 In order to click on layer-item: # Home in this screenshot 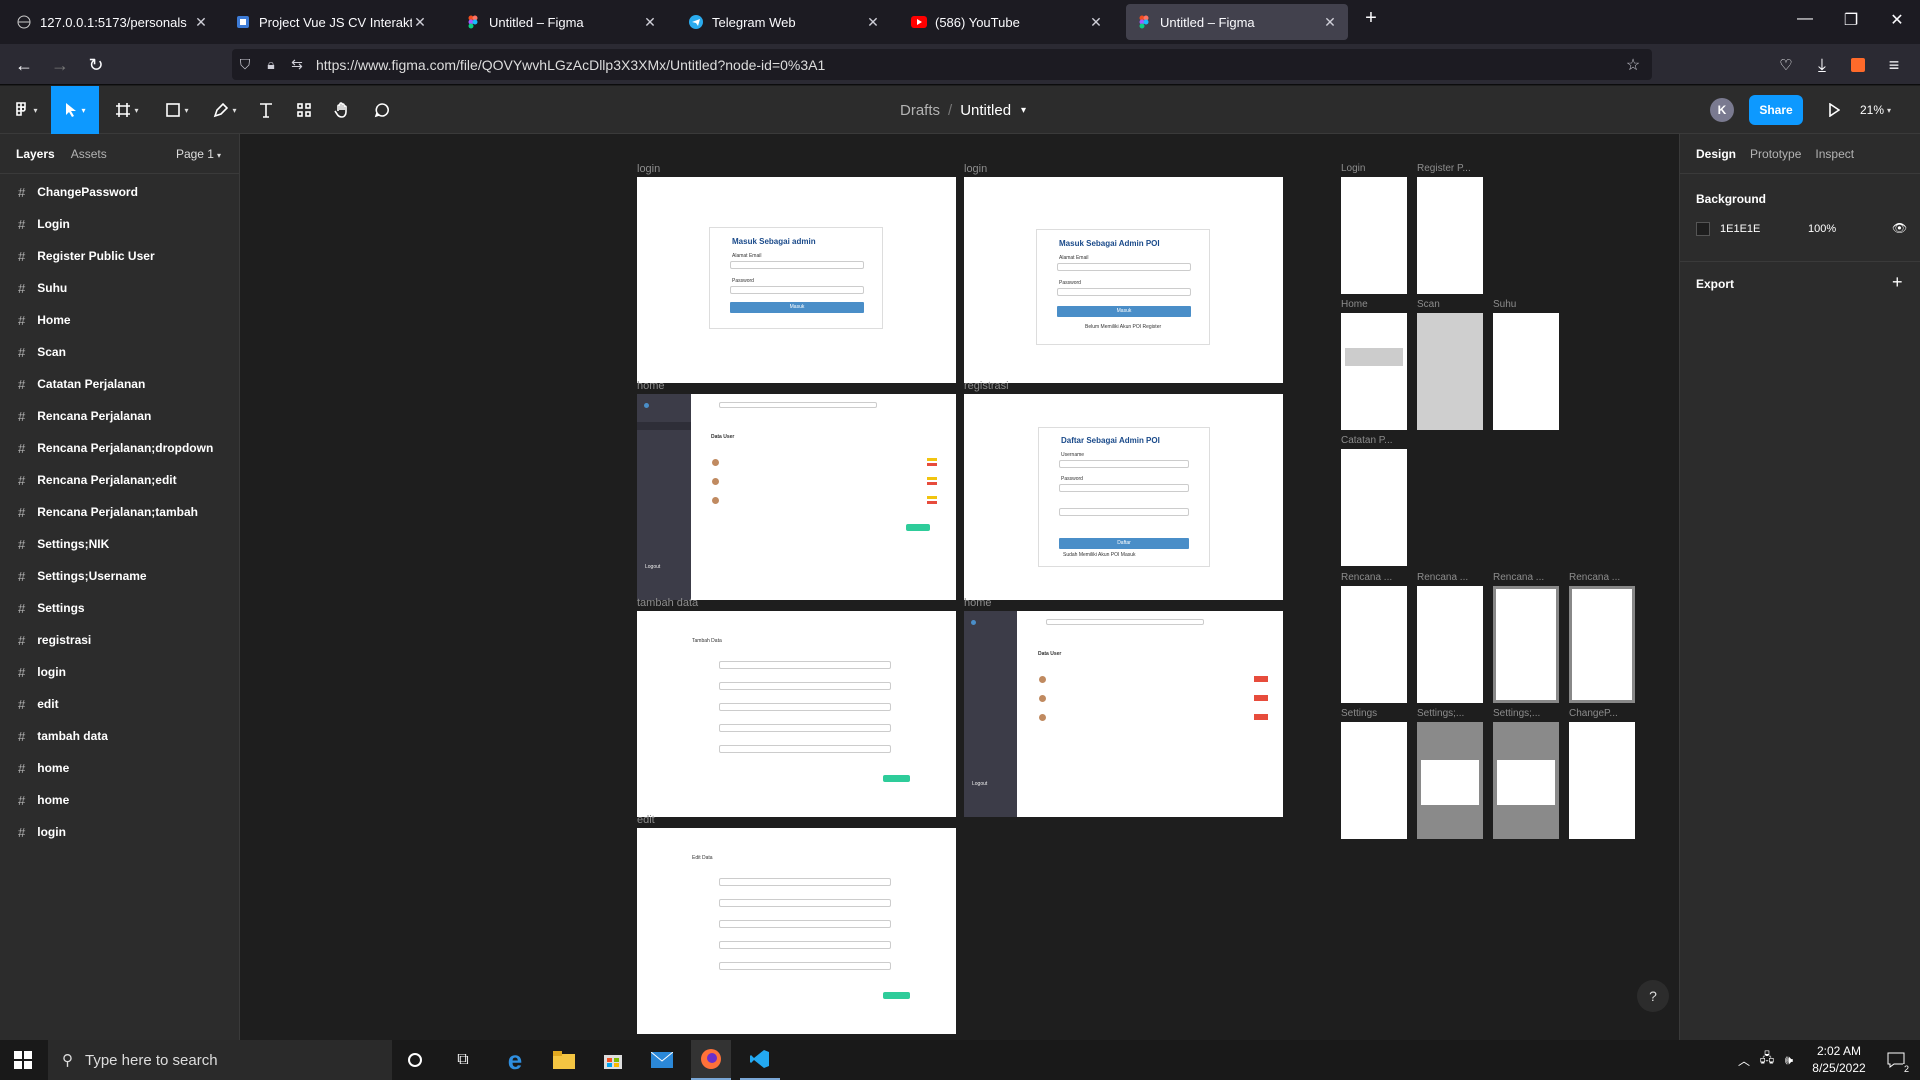, I will do `click(119, 320)`.